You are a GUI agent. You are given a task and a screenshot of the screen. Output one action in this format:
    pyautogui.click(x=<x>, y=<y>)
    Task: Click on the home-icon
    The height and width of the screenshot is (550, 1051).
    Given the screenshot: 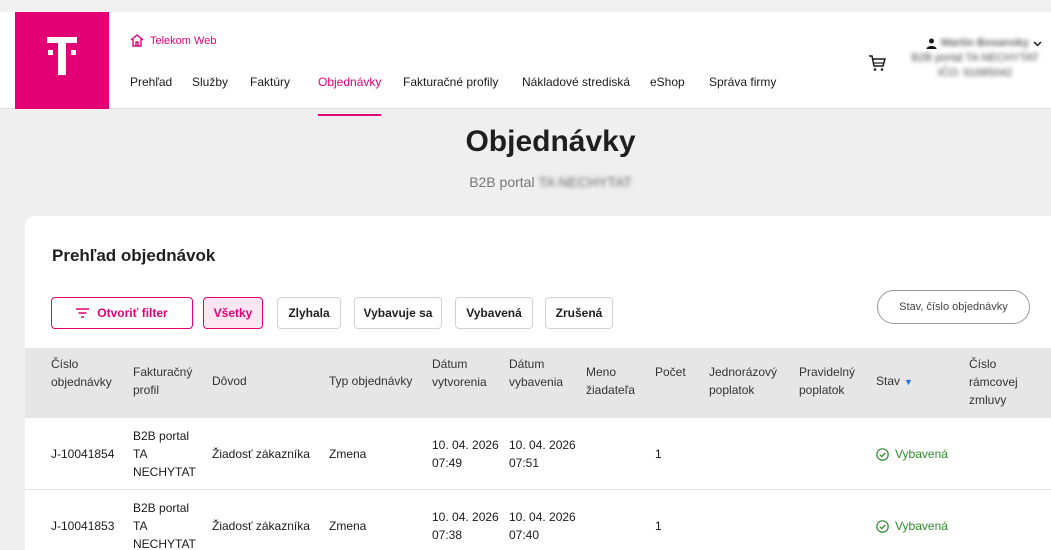 What is the action you would take?
    pyautogui.click(x=137, y=40)
    